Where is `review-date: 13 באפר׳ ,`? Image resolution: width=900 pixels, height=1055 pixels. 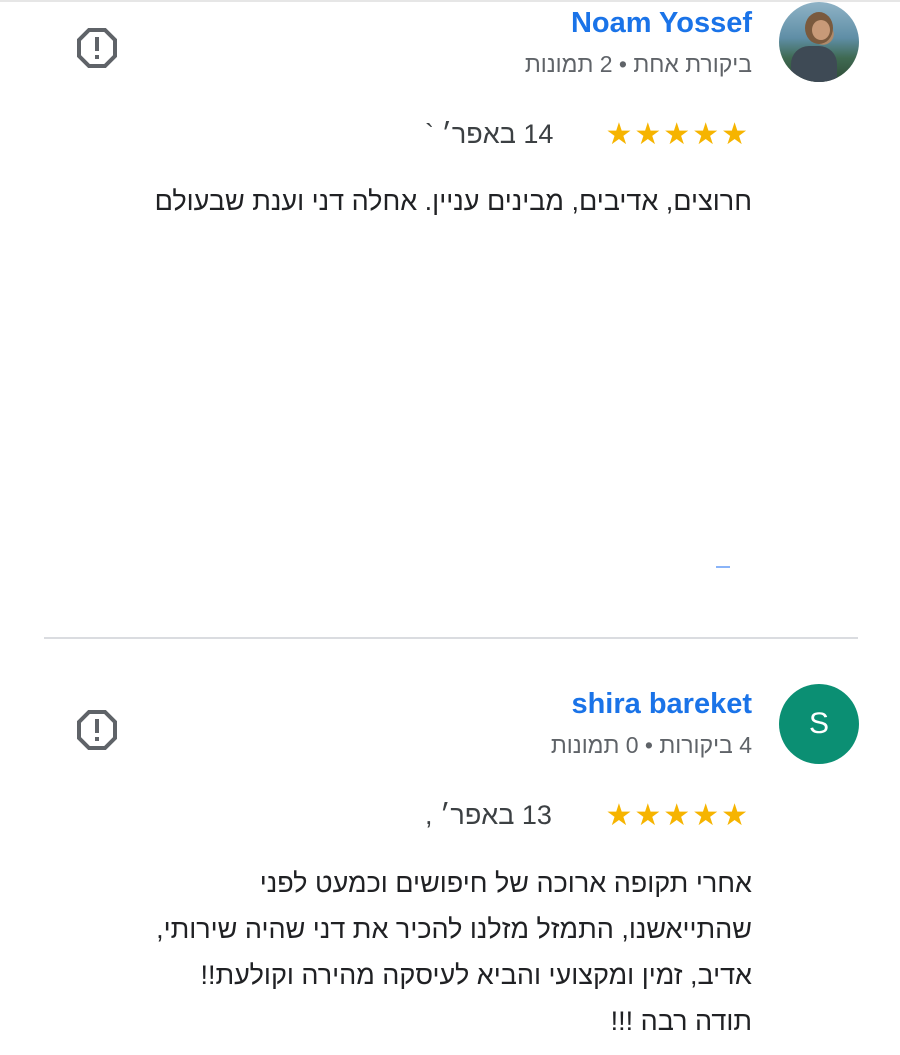
review-date: 13 באפר׳ , is located at coordinates (488, 815).